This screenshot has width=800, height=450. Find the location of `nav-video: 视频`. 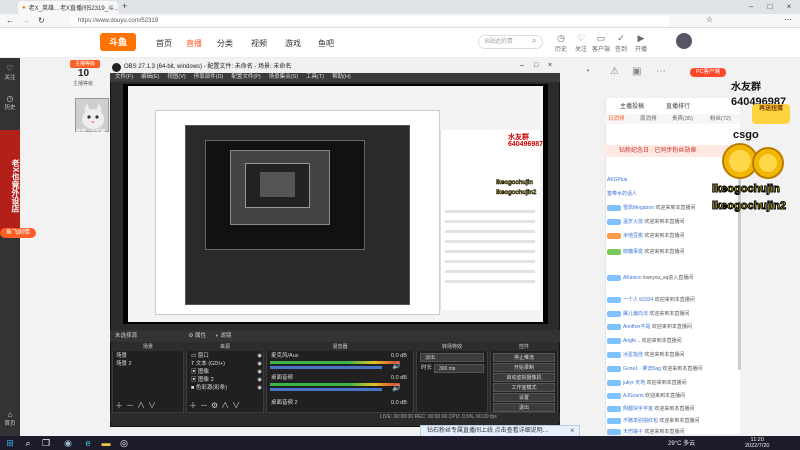

nav-video: 视频 is located at coordinates (259, 43).